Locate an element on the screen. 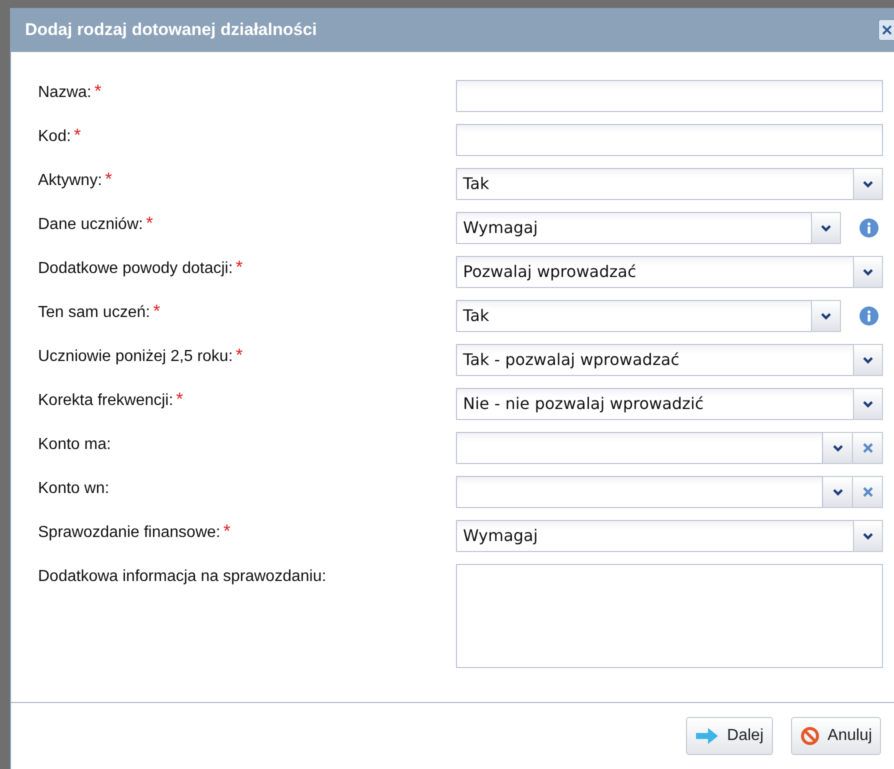 The width and height of the screenshot is (894, 769). field-label: Sprawozdanie finansowe: is located at coordinates (129, 533).